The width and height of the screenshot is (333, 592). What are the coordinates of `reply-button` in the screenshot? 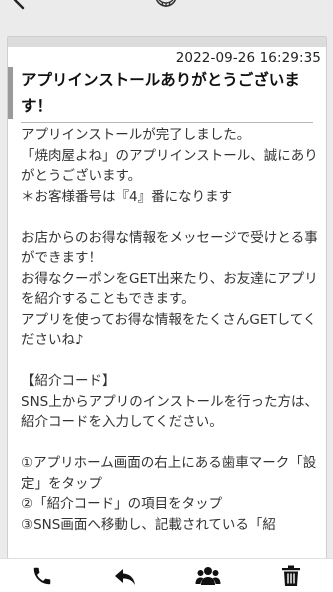 It's located at (125, 575).